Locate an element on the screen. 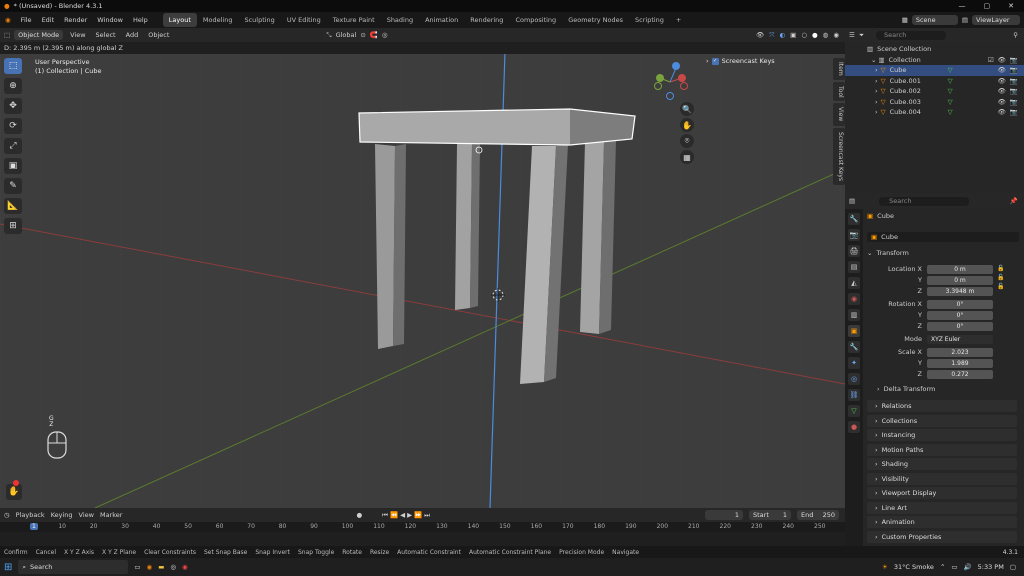  network-icon: ▭ is located at coordinates (954, 567).